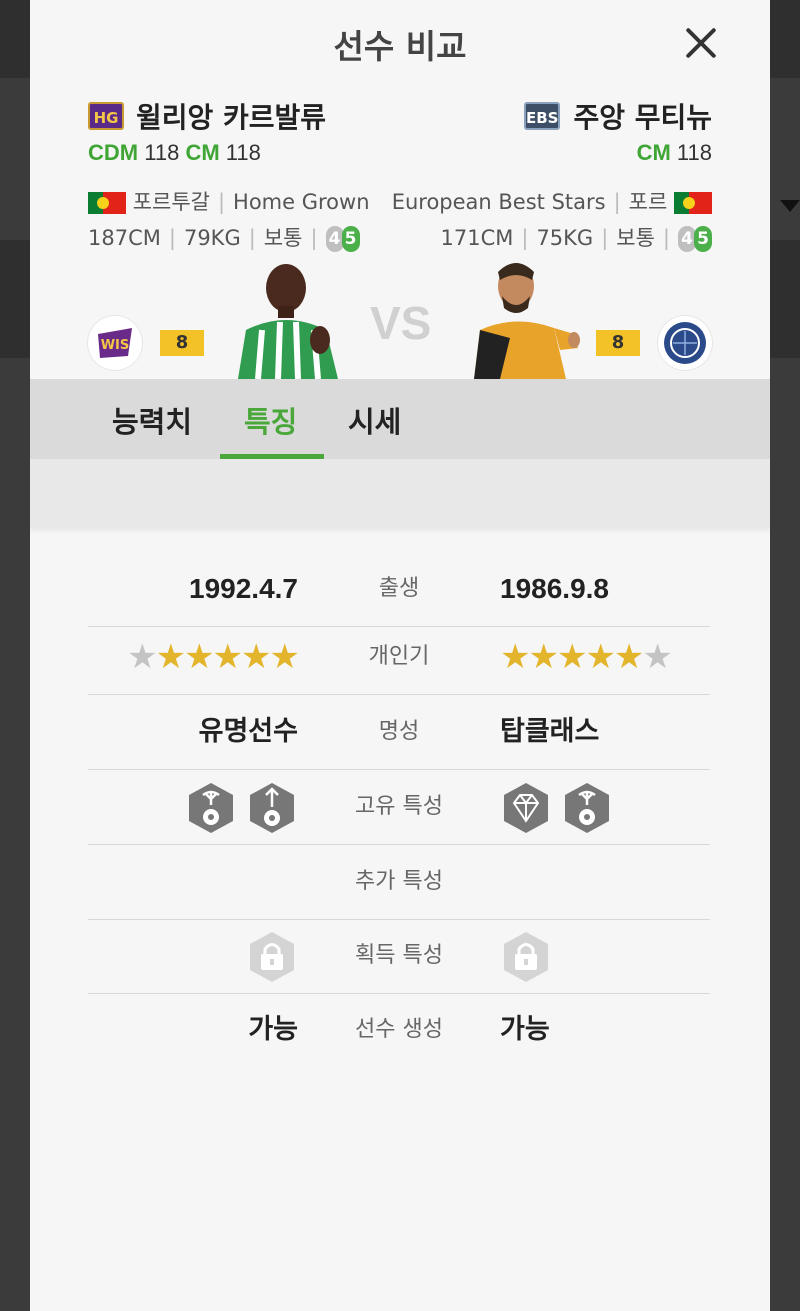 This screenshot has width=800, height=1311. Describe the element at coordinates (288, 319) in the screenshot. I see `left-player-portrait` at that location.